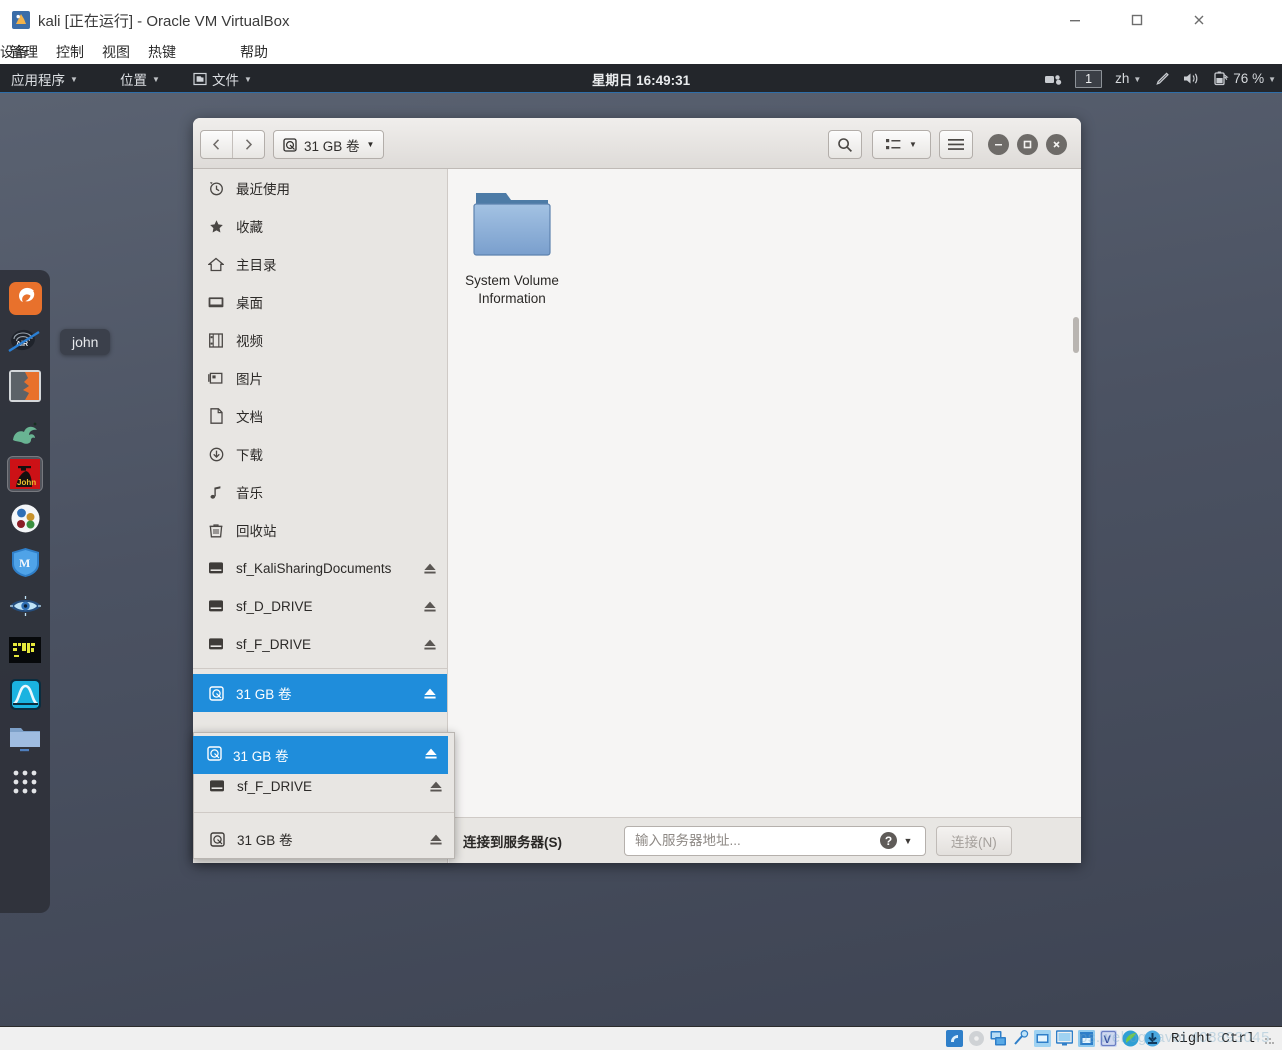  I want to click on sidebar-item-label: 回收站, so click(256, 531).